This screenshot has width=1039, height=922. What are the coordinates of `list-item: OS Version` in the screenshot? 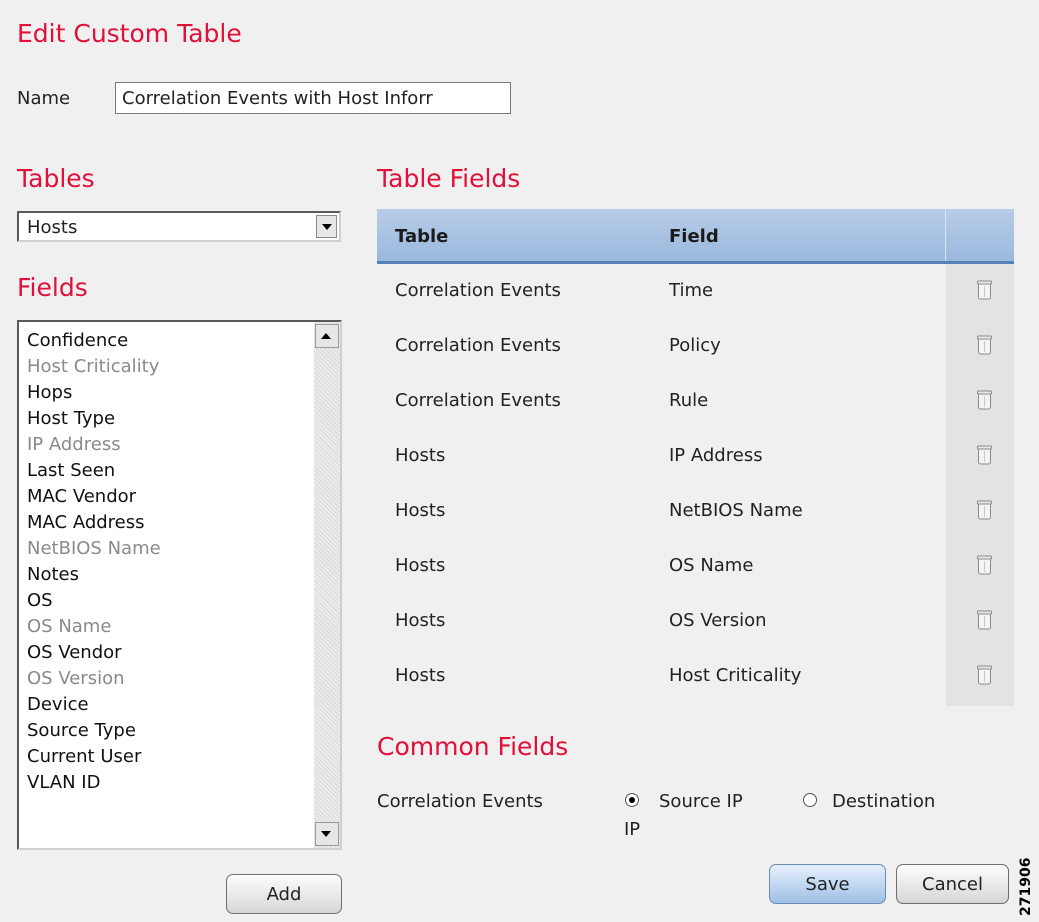 It's located at (169, 679).